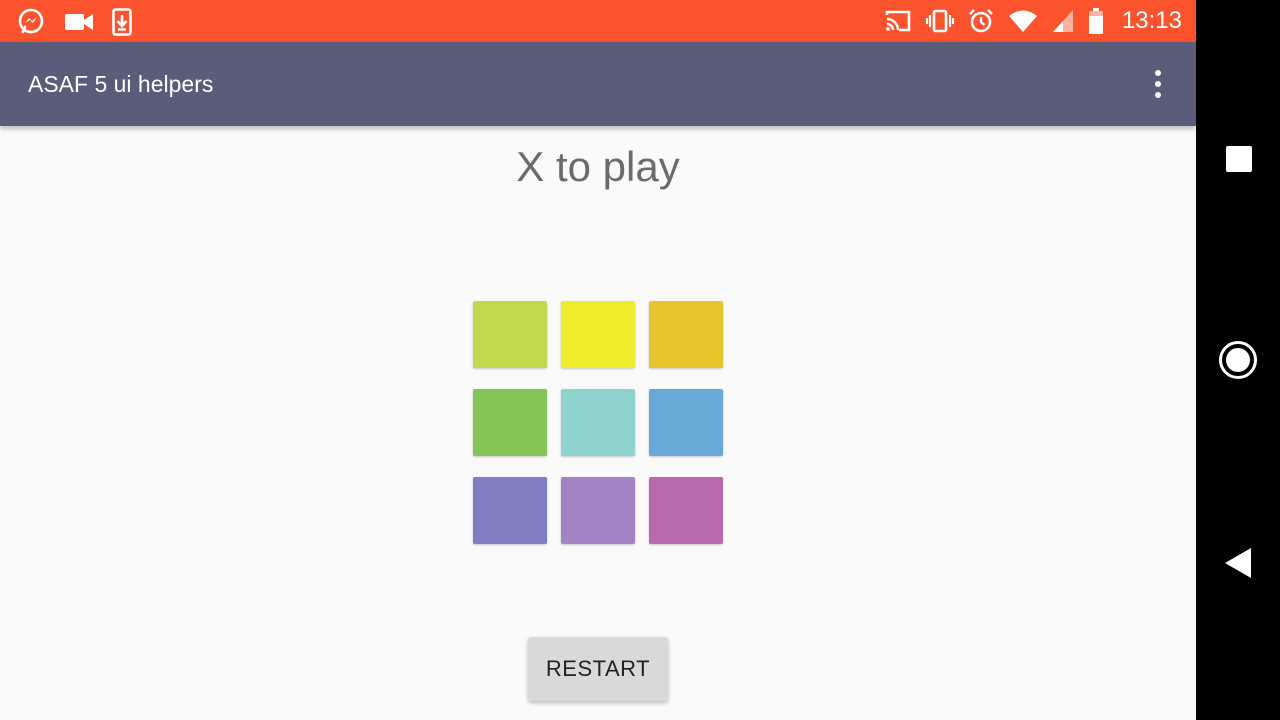  Describe the element at coordinates (1023, 21) in the screenshot. I see `wifi-icon` at that location.